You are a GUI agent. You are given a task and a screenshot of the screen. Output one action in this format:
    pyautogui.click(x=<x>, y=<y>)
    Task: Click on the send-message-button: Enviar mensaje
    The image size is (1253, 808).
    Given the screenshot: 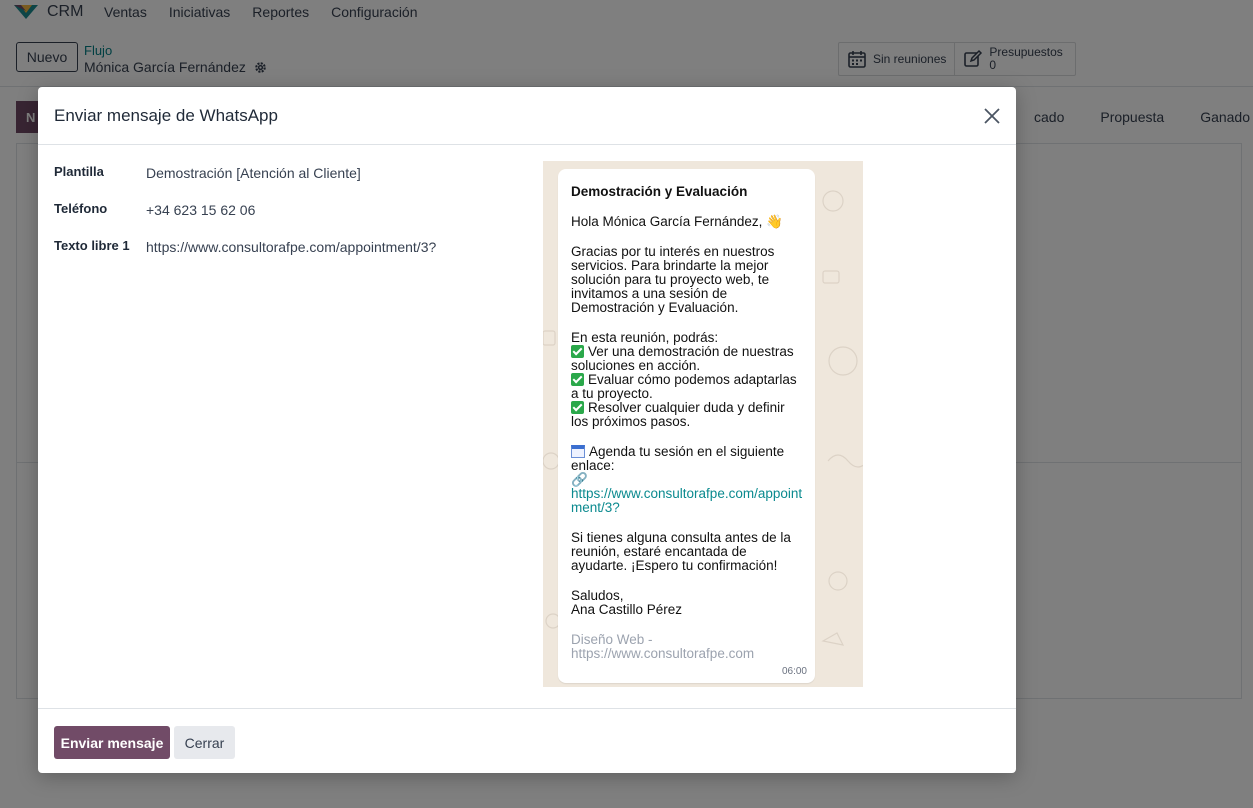 What is the action you would take?
    pyautogui.click(x=112, y=742)
    